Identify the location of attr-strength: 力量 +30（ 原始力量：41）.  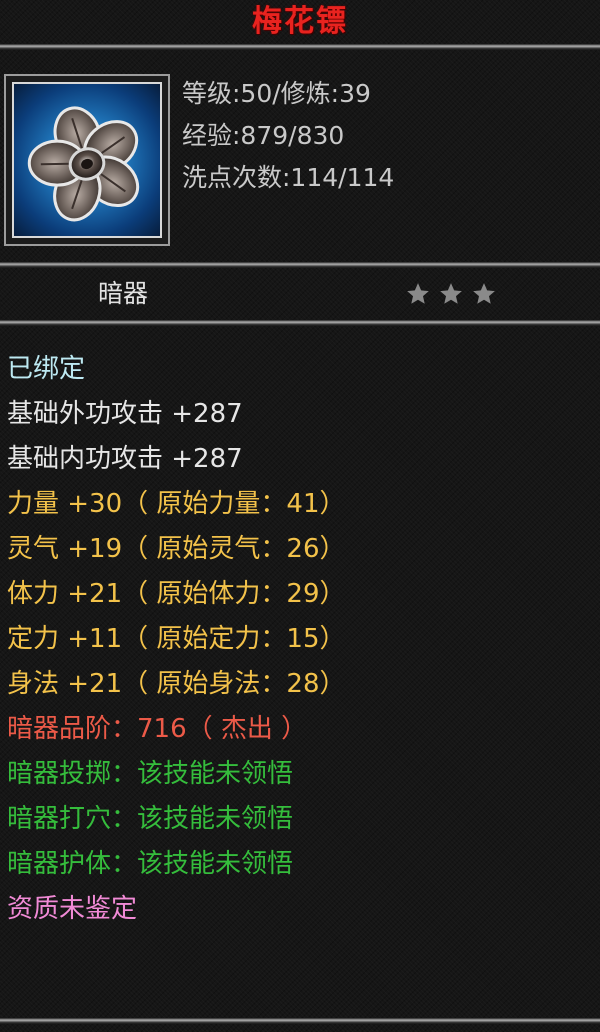
(176, 504).